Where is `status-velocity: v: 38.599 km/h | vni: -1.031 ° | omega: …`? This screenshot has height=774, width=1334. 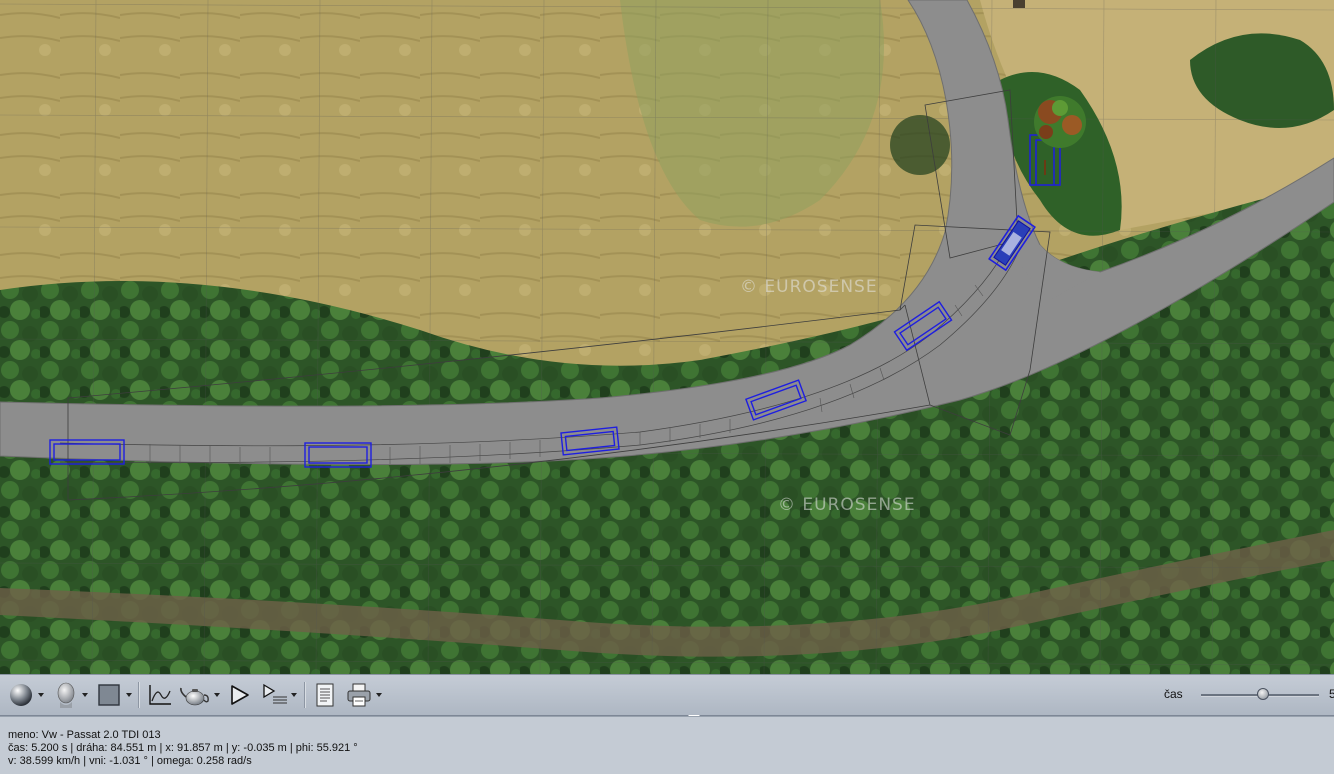 status-velocity: v: 38.599 km/h | vni: -1.031 ° | omega: … is located at coordinates (130, 761).